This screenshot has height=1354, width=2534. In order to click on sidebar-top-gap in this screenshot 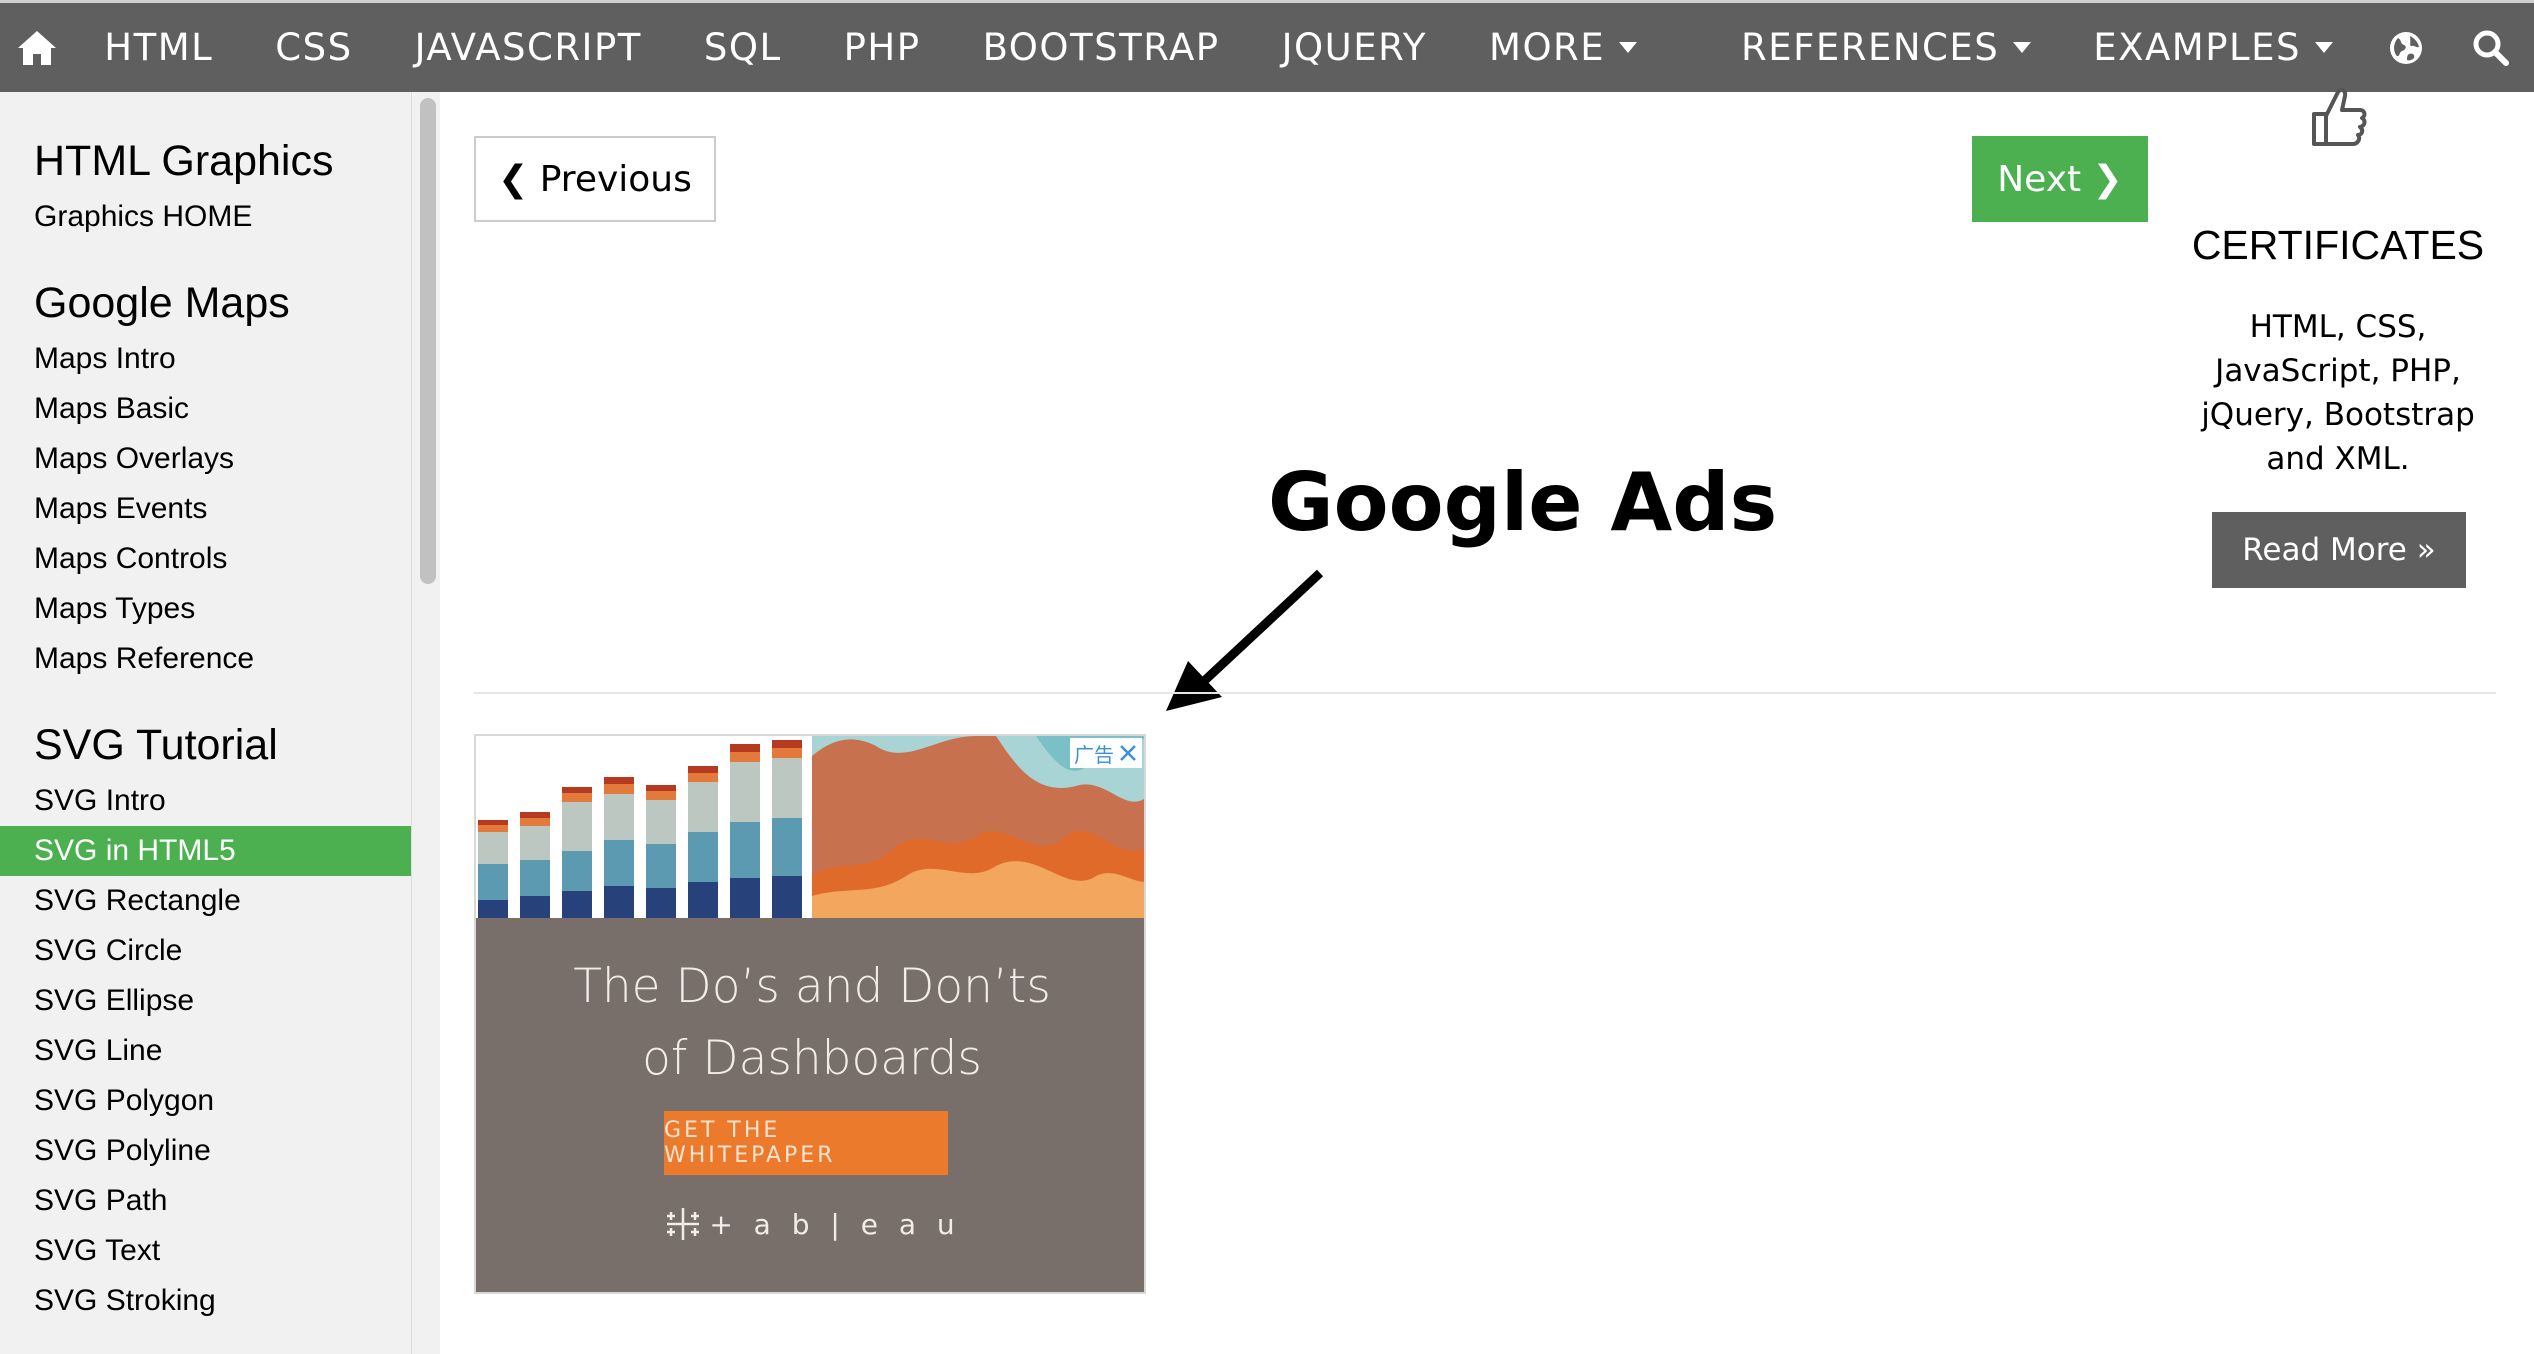, I will do `click(205, 111)`.